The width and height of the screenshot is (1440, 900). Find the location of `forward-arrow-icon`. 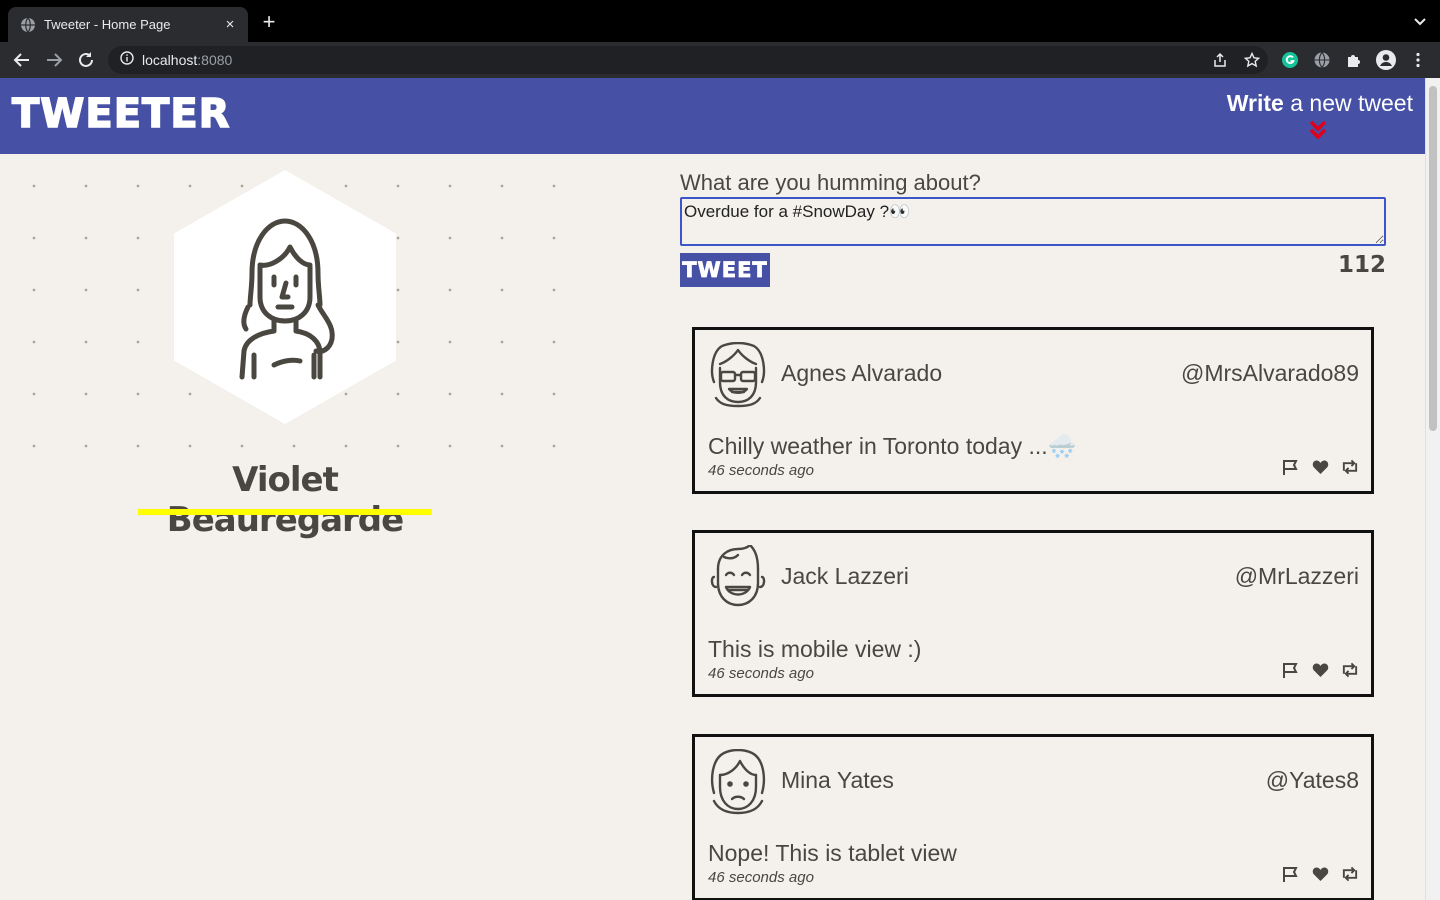

forward-arrow-icon is located at coordinates (54, 60).